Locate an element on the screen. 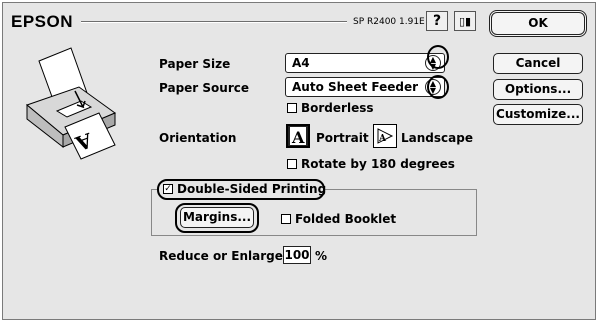  double-sided-label: Double-Sided Printing is located at coordinates (252, 189).